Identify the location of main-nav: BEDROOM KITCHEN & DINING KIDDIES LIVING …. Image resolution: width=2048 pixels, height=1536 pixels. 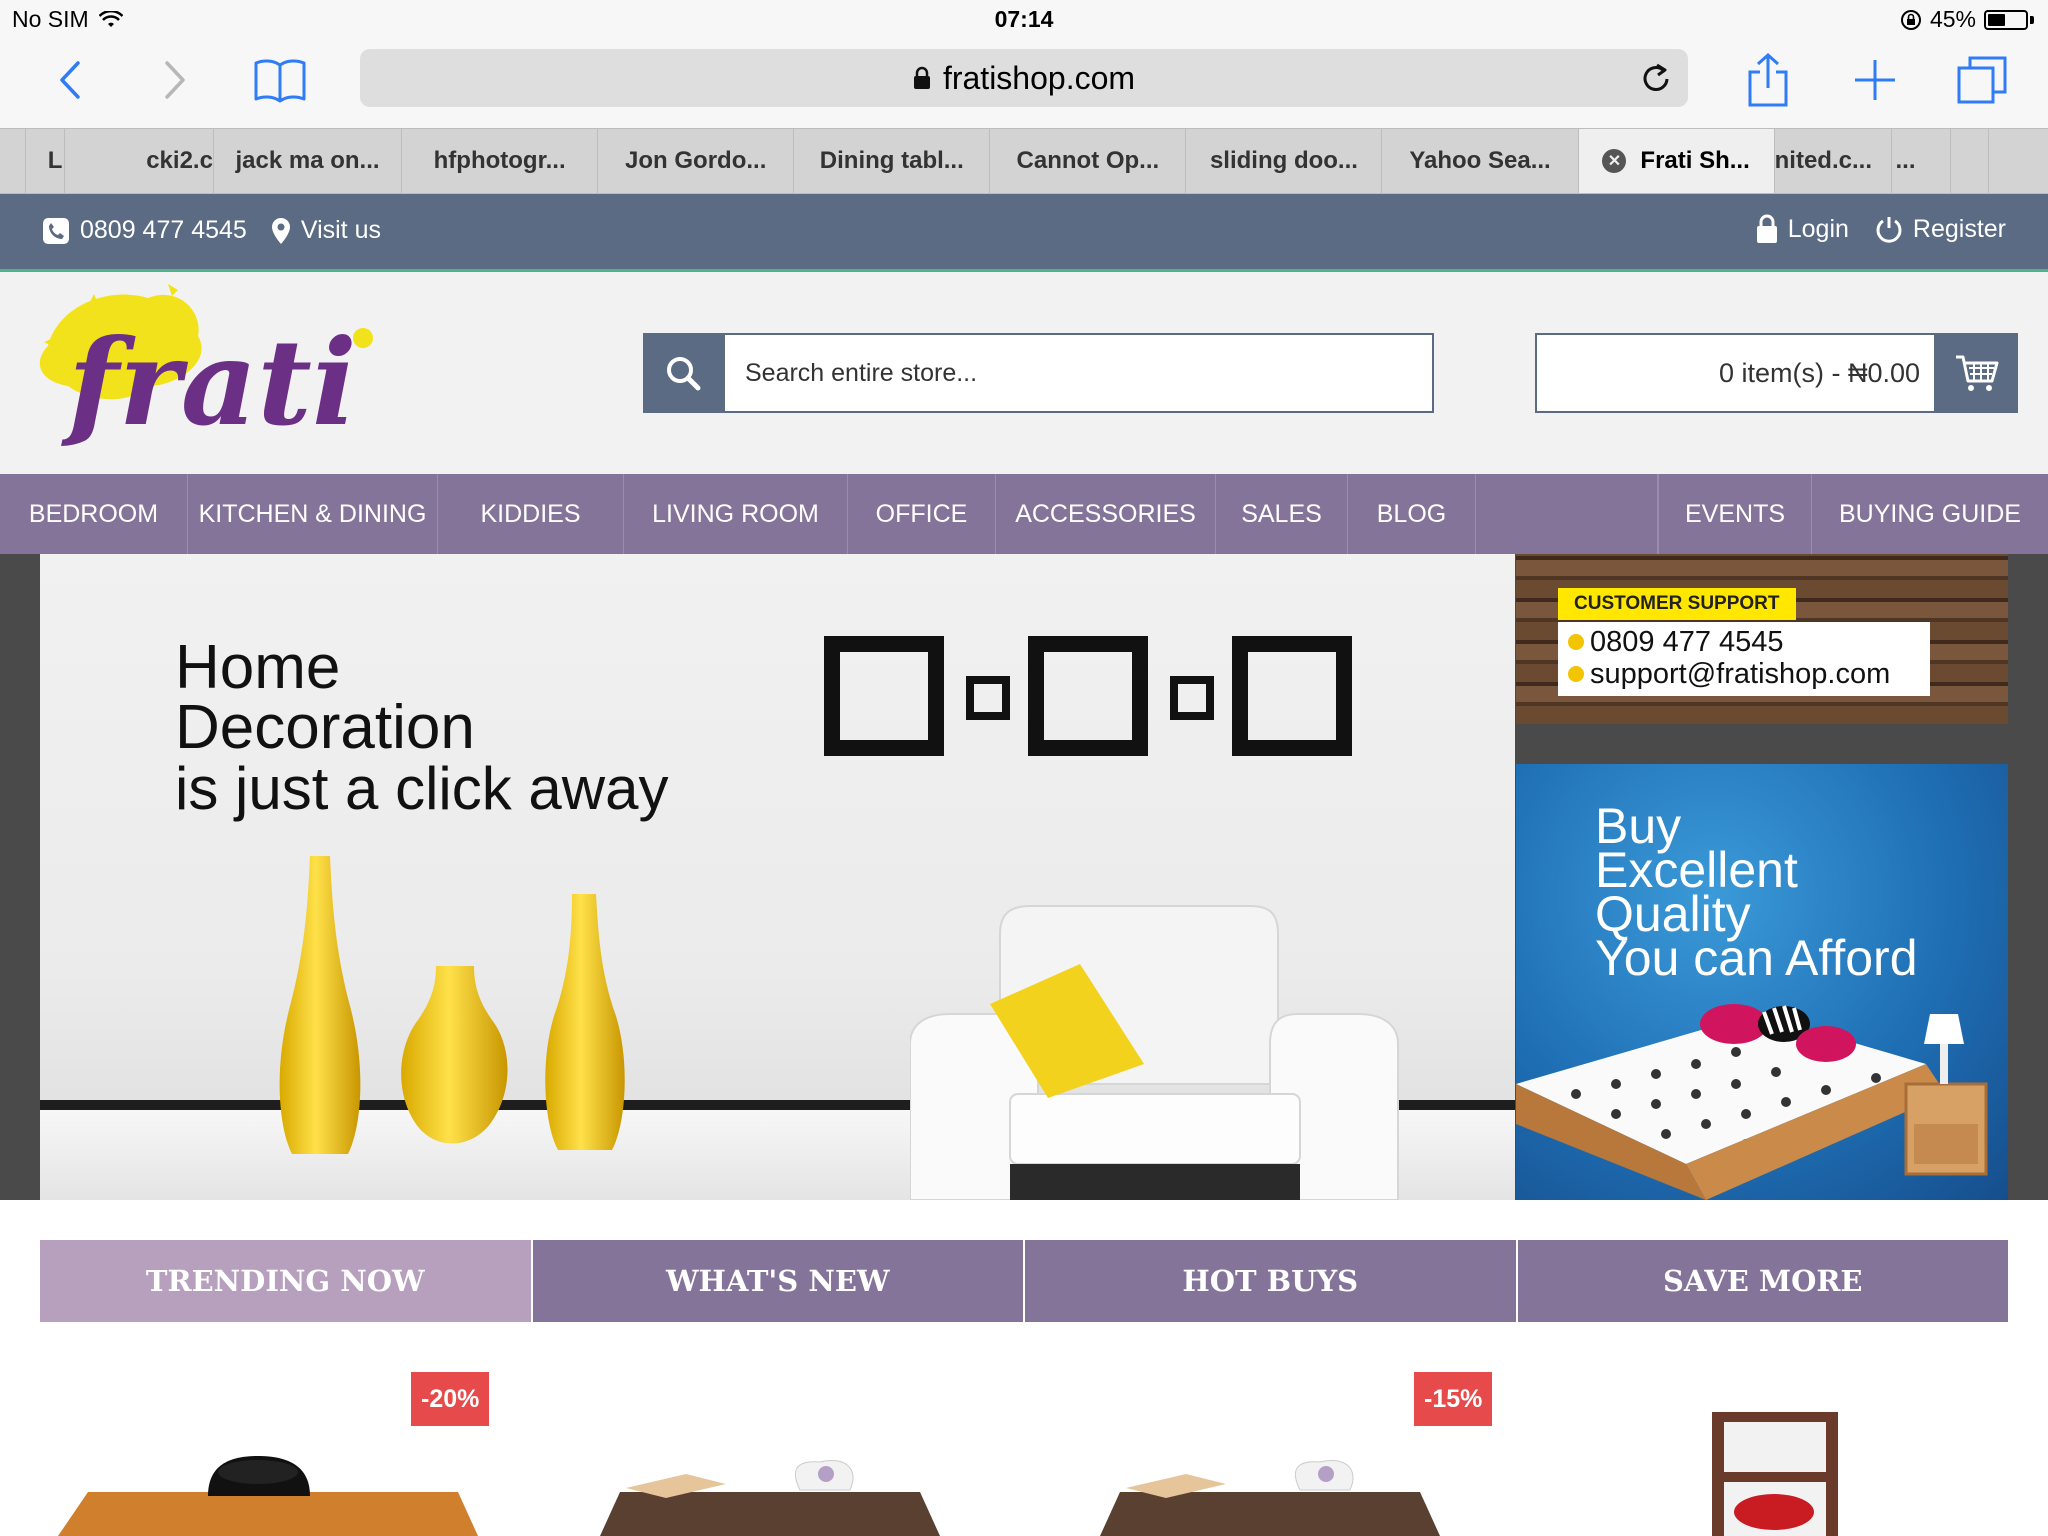
(1024, 514).